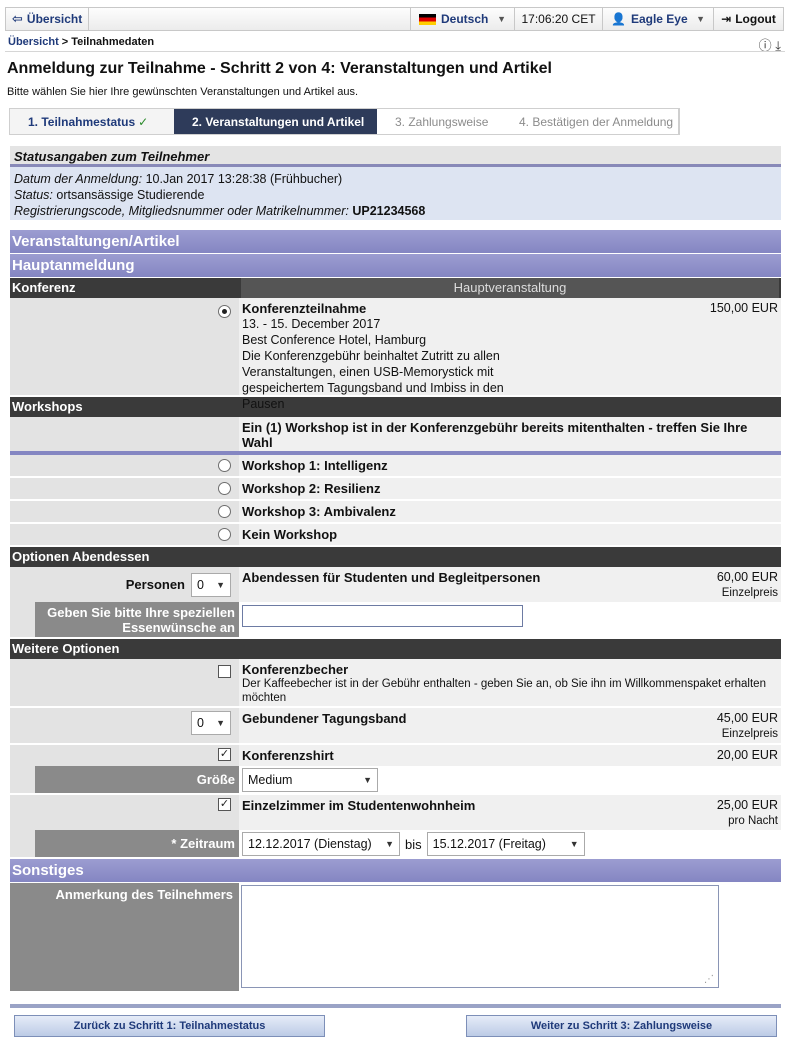  I want to click on workshop-option: Workshop 2: Resilienz, so click(395, 489).